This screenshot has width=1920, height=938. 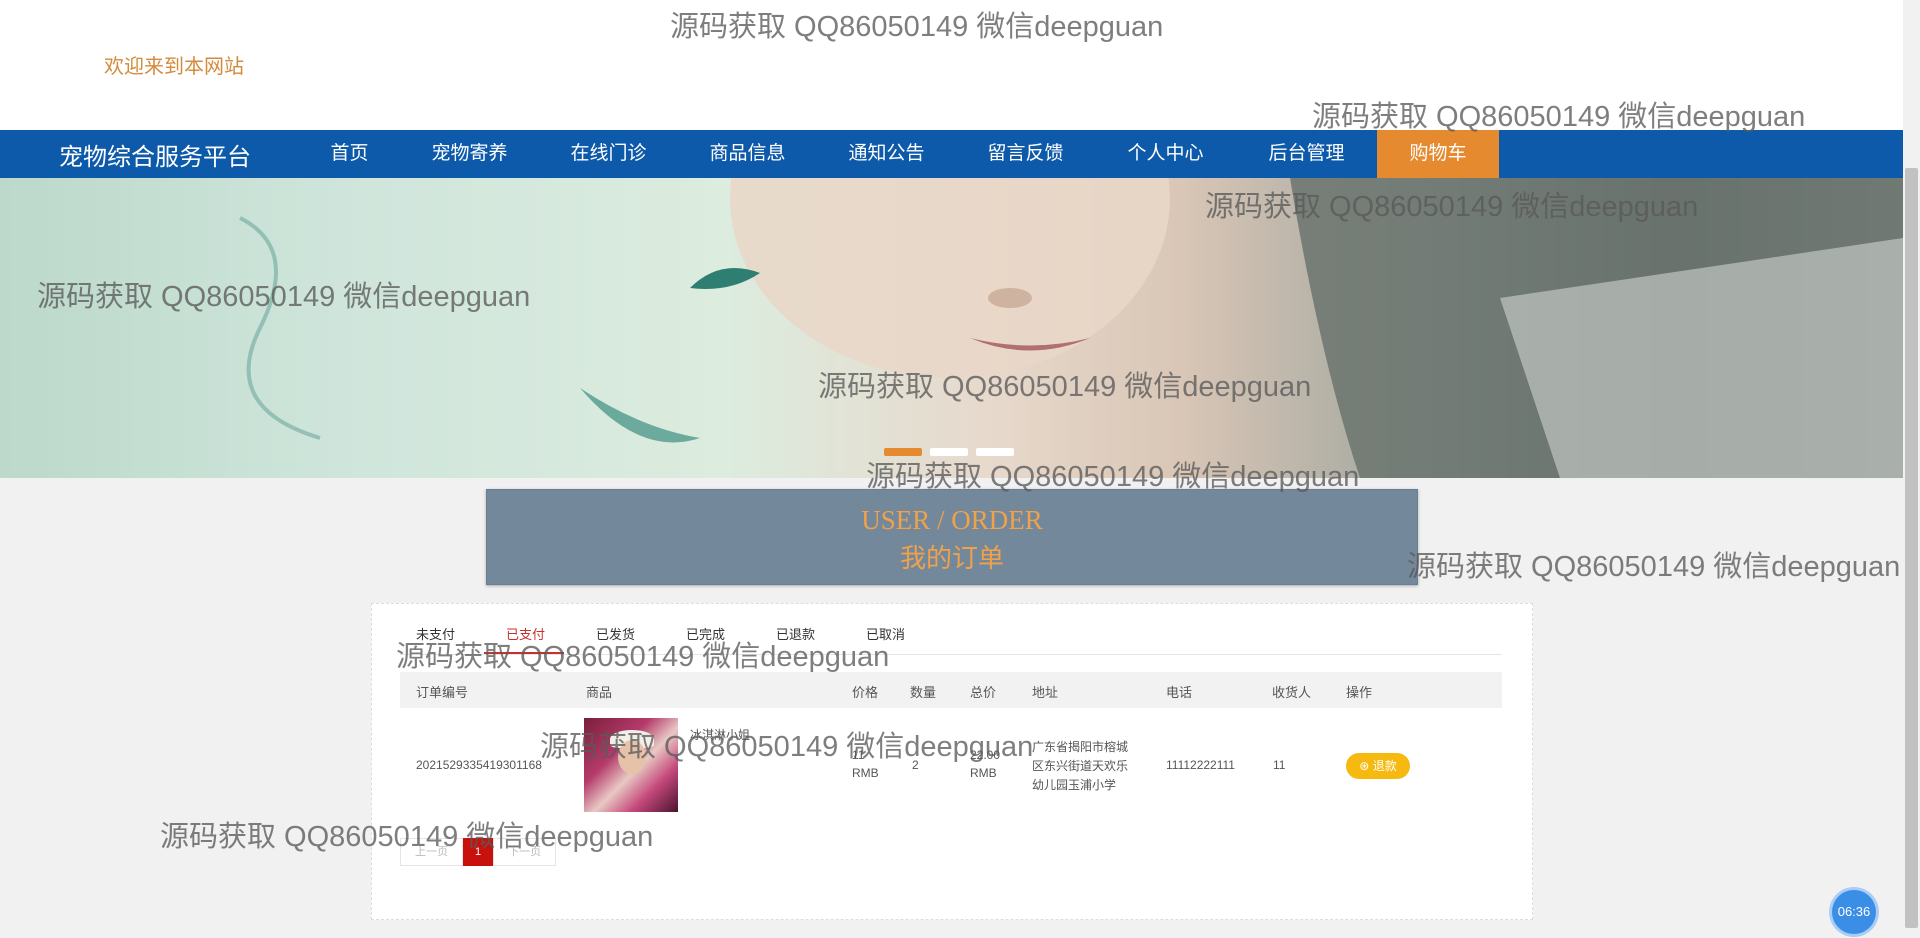 I want to click on scrollbar-thumb, so click(x=1911, y=548).